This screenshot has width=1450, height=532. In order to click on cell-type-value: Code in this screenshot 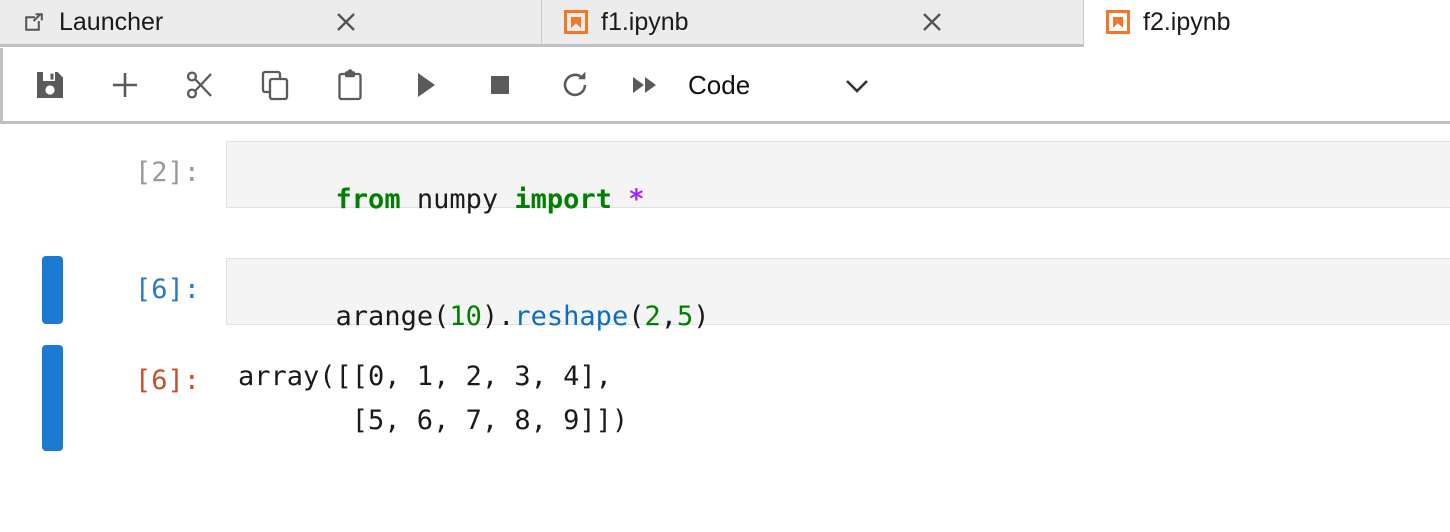, I will do `click(719, 84)`.